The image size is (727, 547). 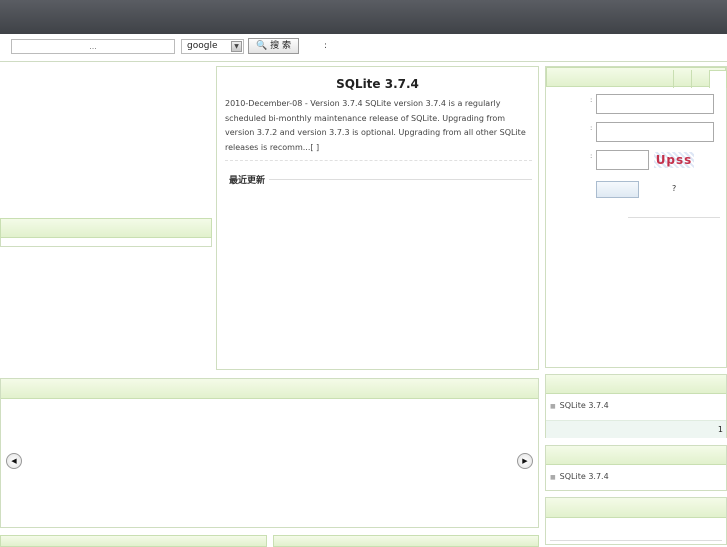 I want to click on left-panel-body, so click(x=106, y=242).